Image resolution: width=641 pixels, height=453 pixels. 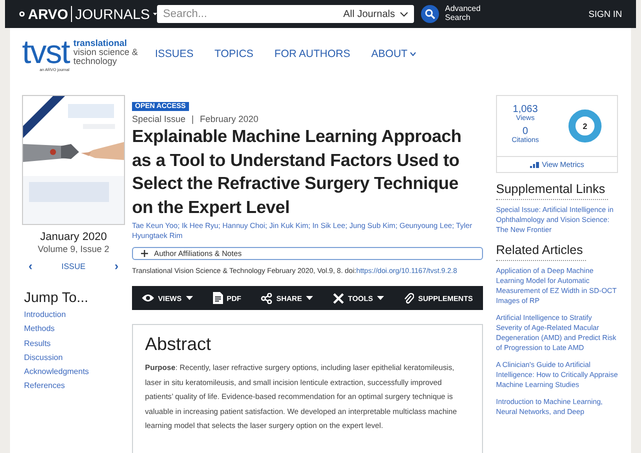 What do you see at coordinates (234, 54) in the screenshot?
I see `nav-link: TOPICS` at bounding box center [234, 54].